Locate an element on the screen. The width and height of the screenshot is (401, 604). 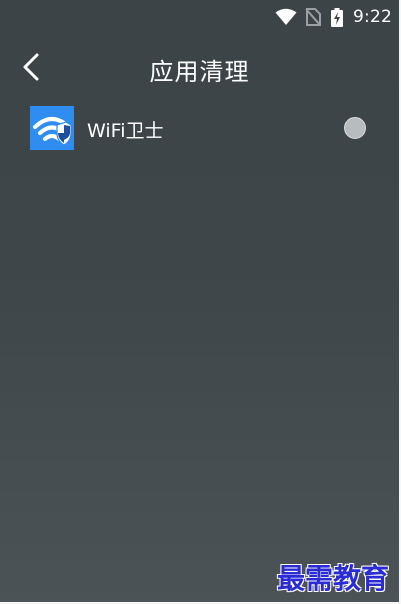
app-name: WiFi卫士 is located at coordinates (125, 131).